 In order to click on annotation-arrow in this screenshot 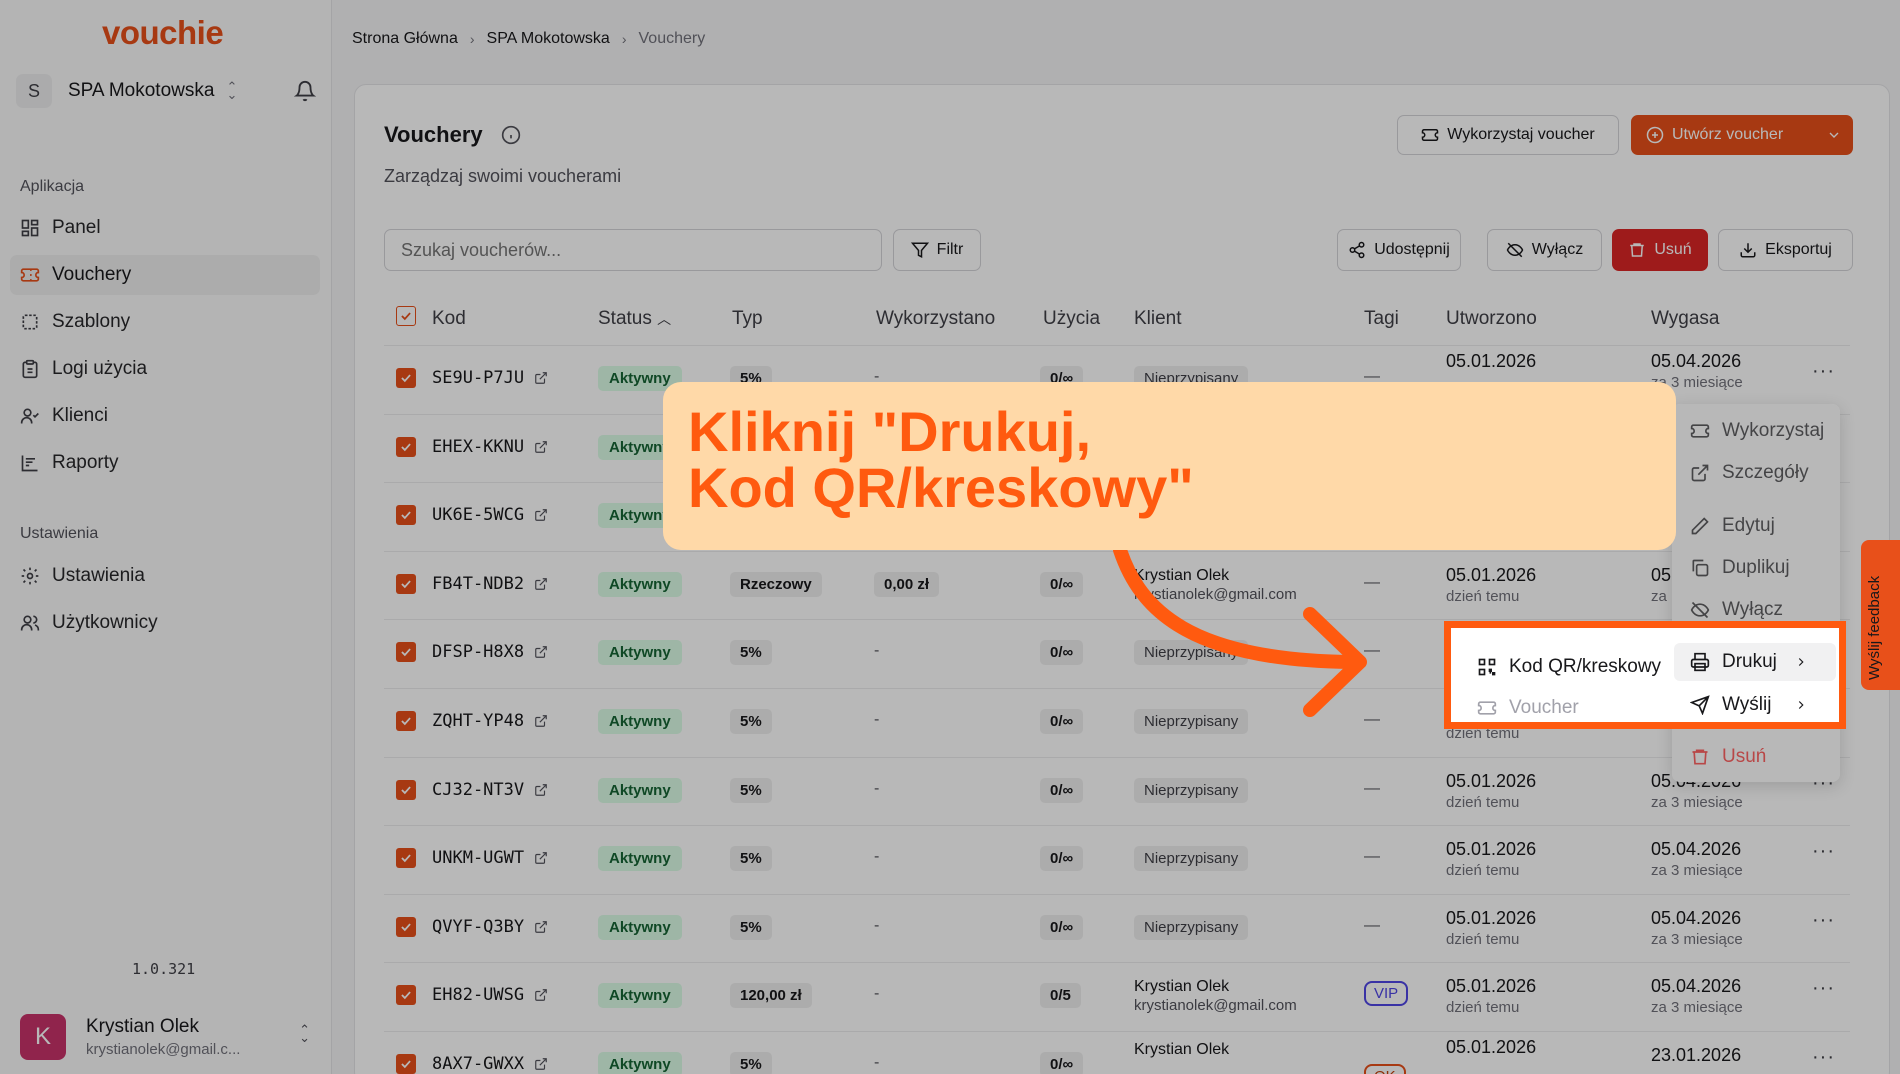, I will do `click(1240, 633)`.